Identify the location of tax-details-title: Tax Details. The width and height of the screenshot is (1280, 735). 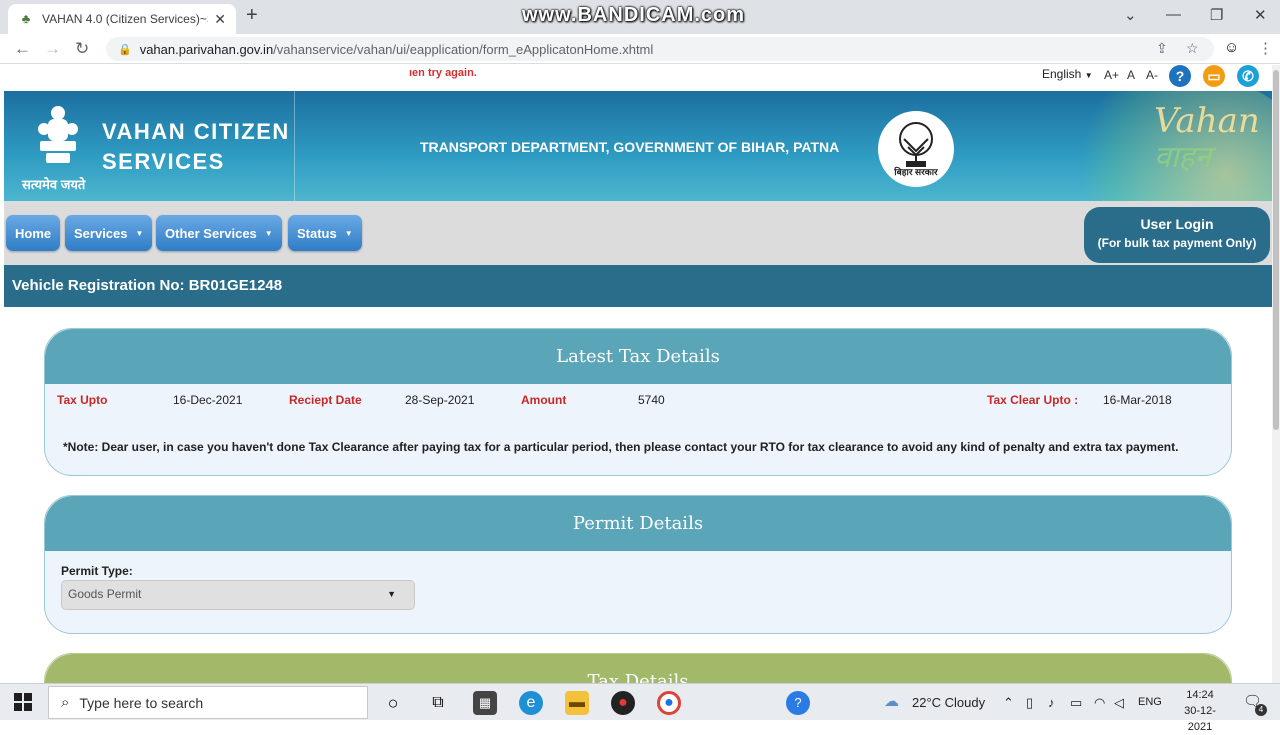
(638, 668).